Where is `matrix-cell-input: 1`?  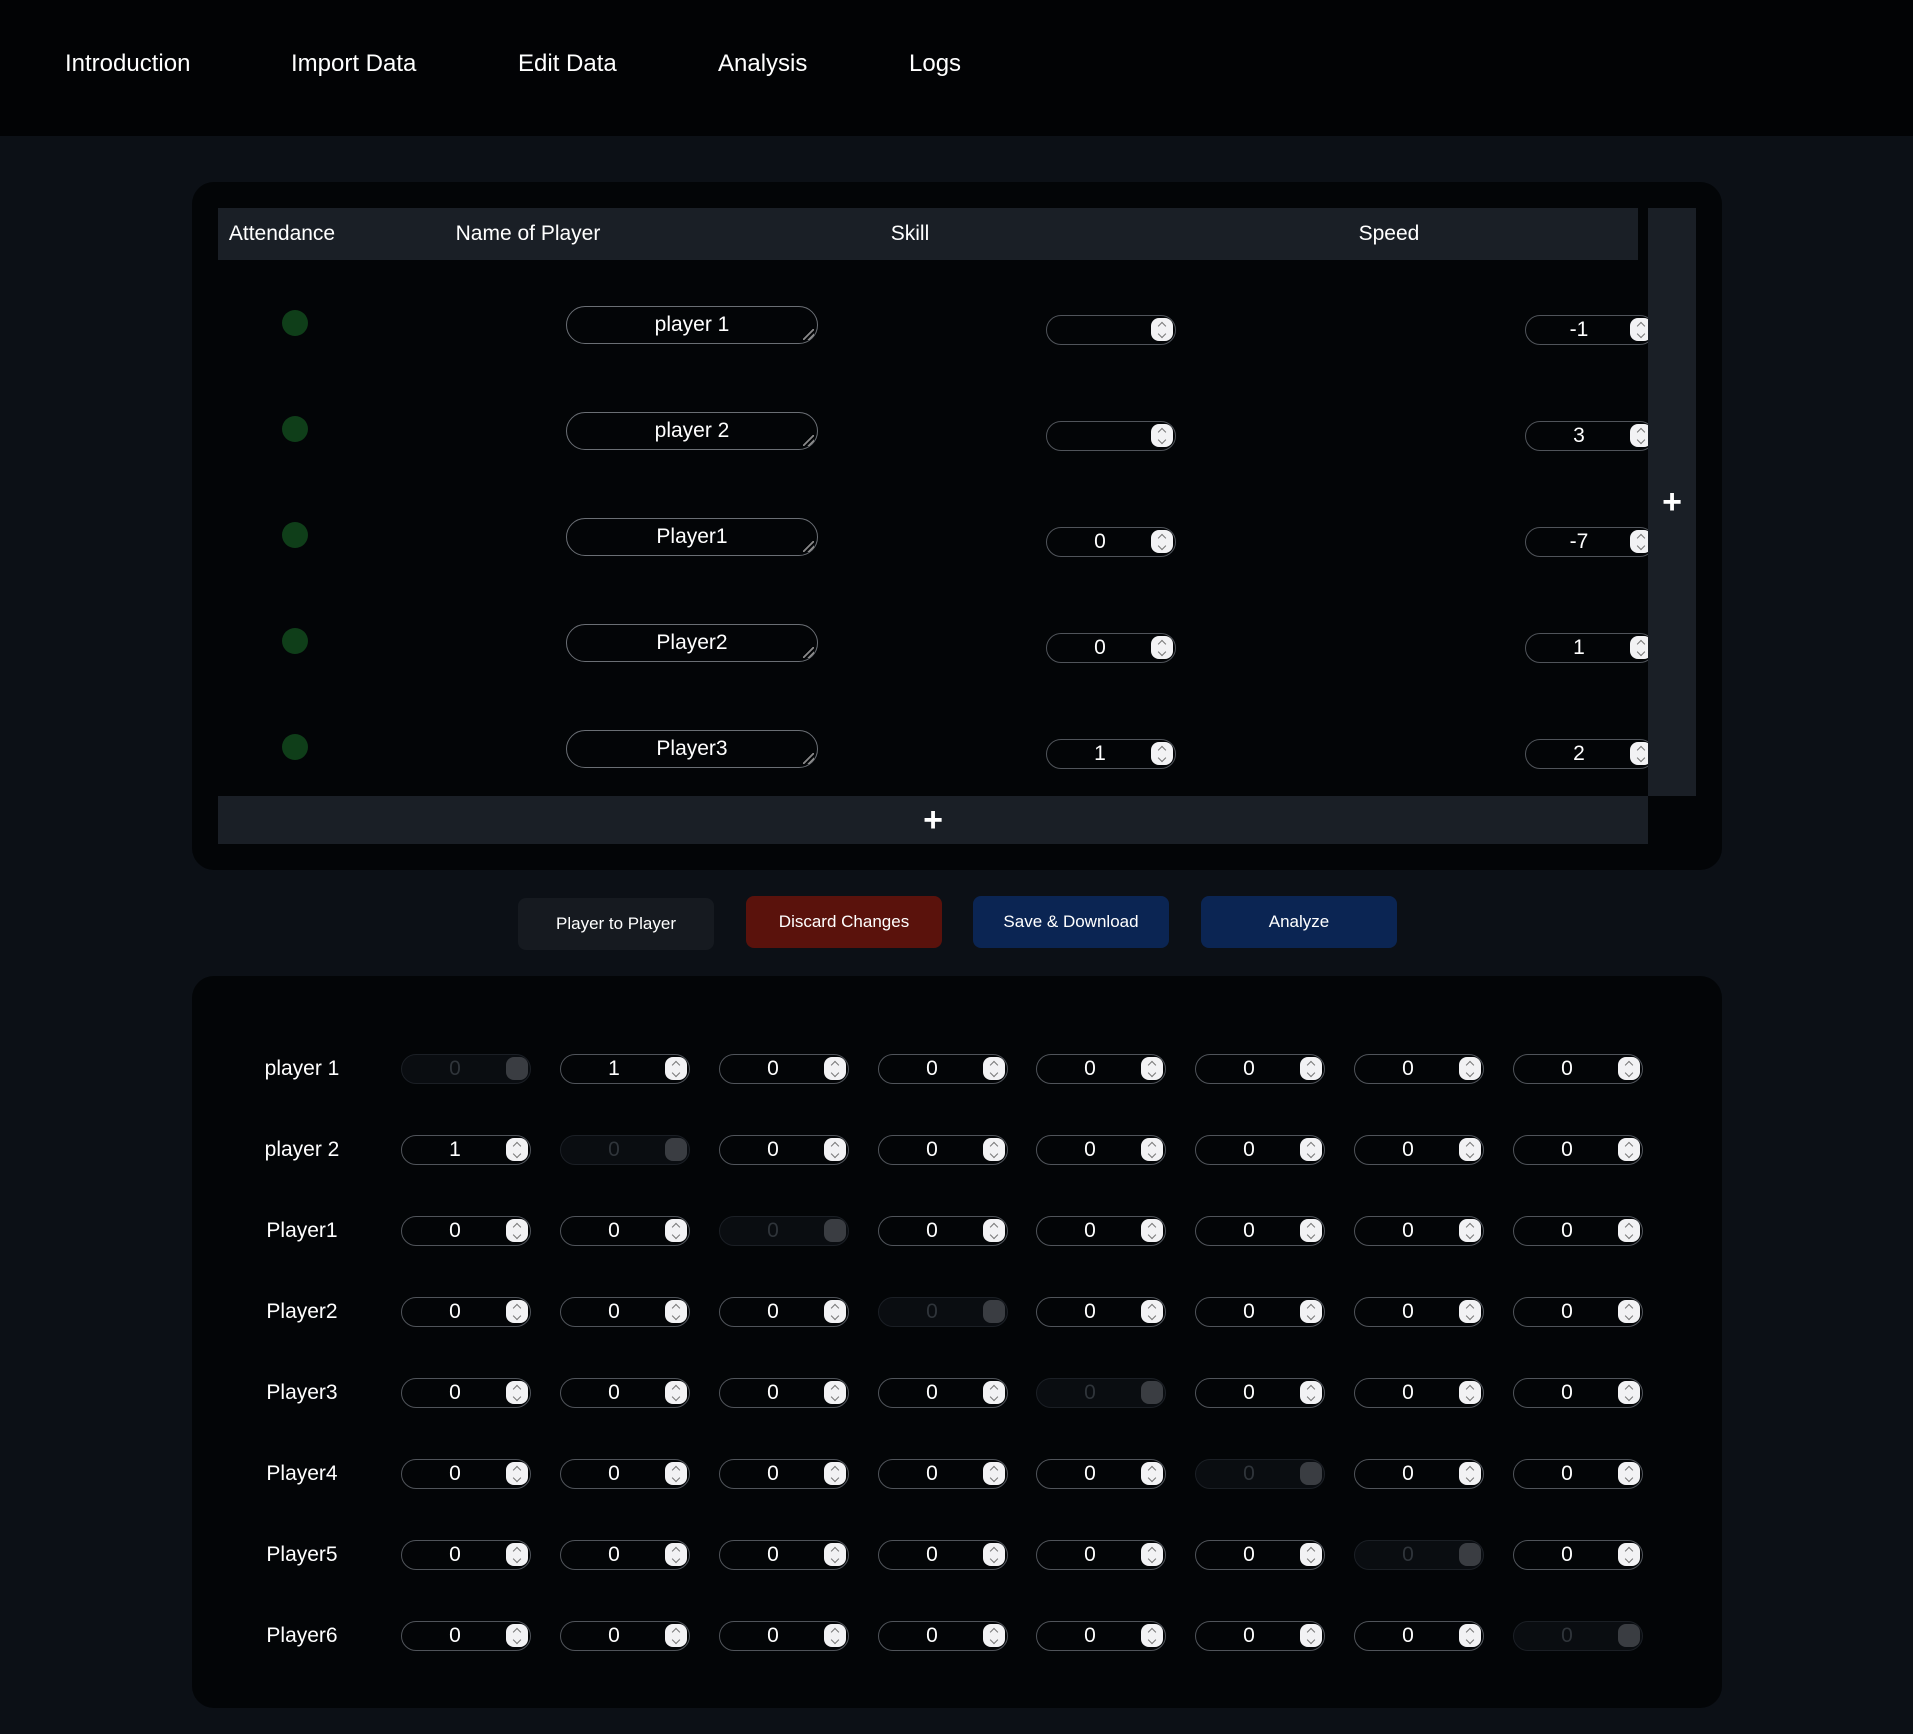
matrix-cell-input: 1 is located at coordinates (466, 1150).